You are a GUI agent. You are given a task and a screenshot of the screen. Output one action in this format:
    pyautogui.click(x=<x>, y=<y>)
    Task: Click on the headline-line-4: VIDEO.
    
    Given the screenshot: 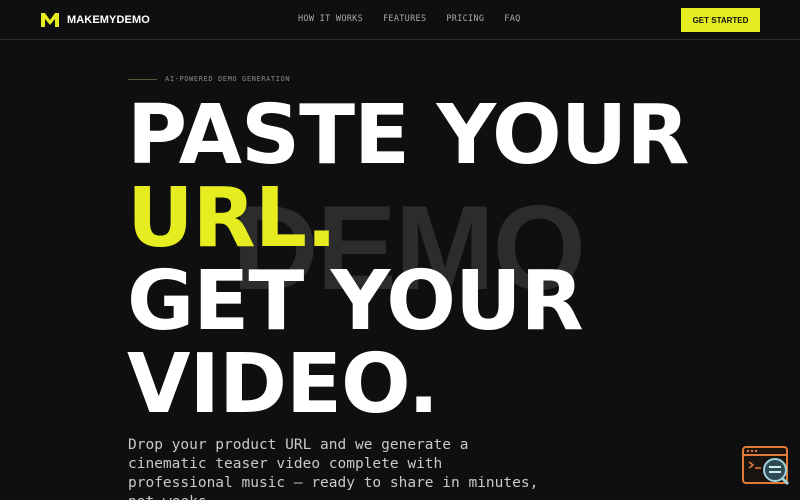 What is the action you would take?
    pyautogui.click(x=283, y=384)
    